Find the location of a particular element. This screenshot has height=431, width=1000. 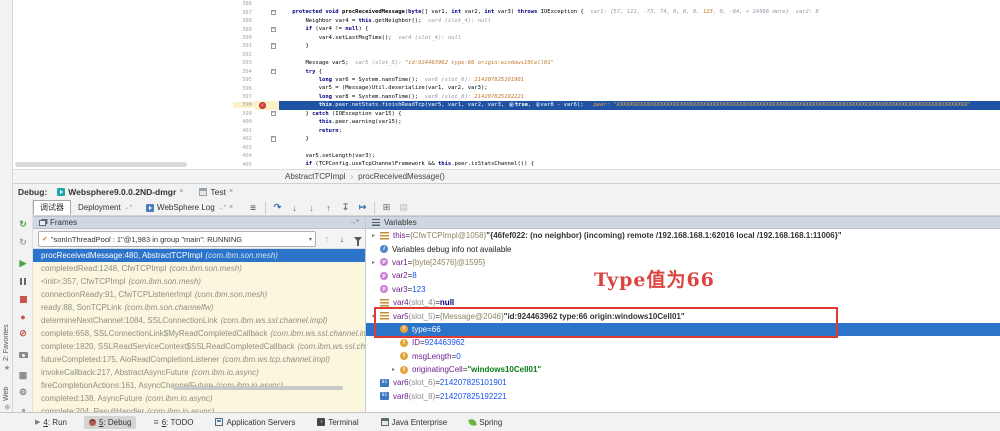

settings-button: ⚙ is located at coordinates (23, 392).